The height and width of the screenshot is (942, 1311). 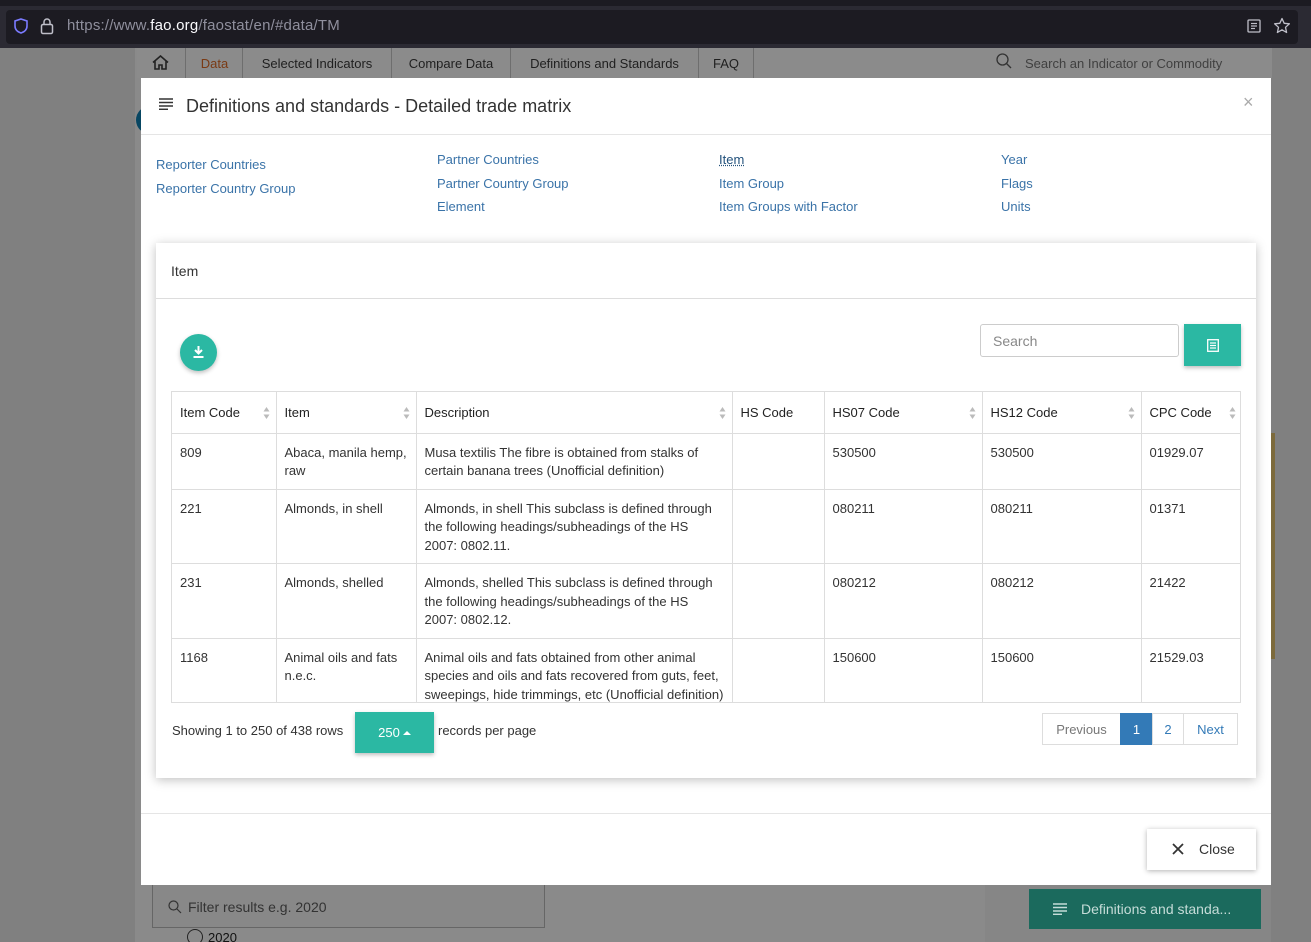 What do you see at coordinates (195, 935) in the screenshot?
I see `year-radio` at bounding box center [195, 935].